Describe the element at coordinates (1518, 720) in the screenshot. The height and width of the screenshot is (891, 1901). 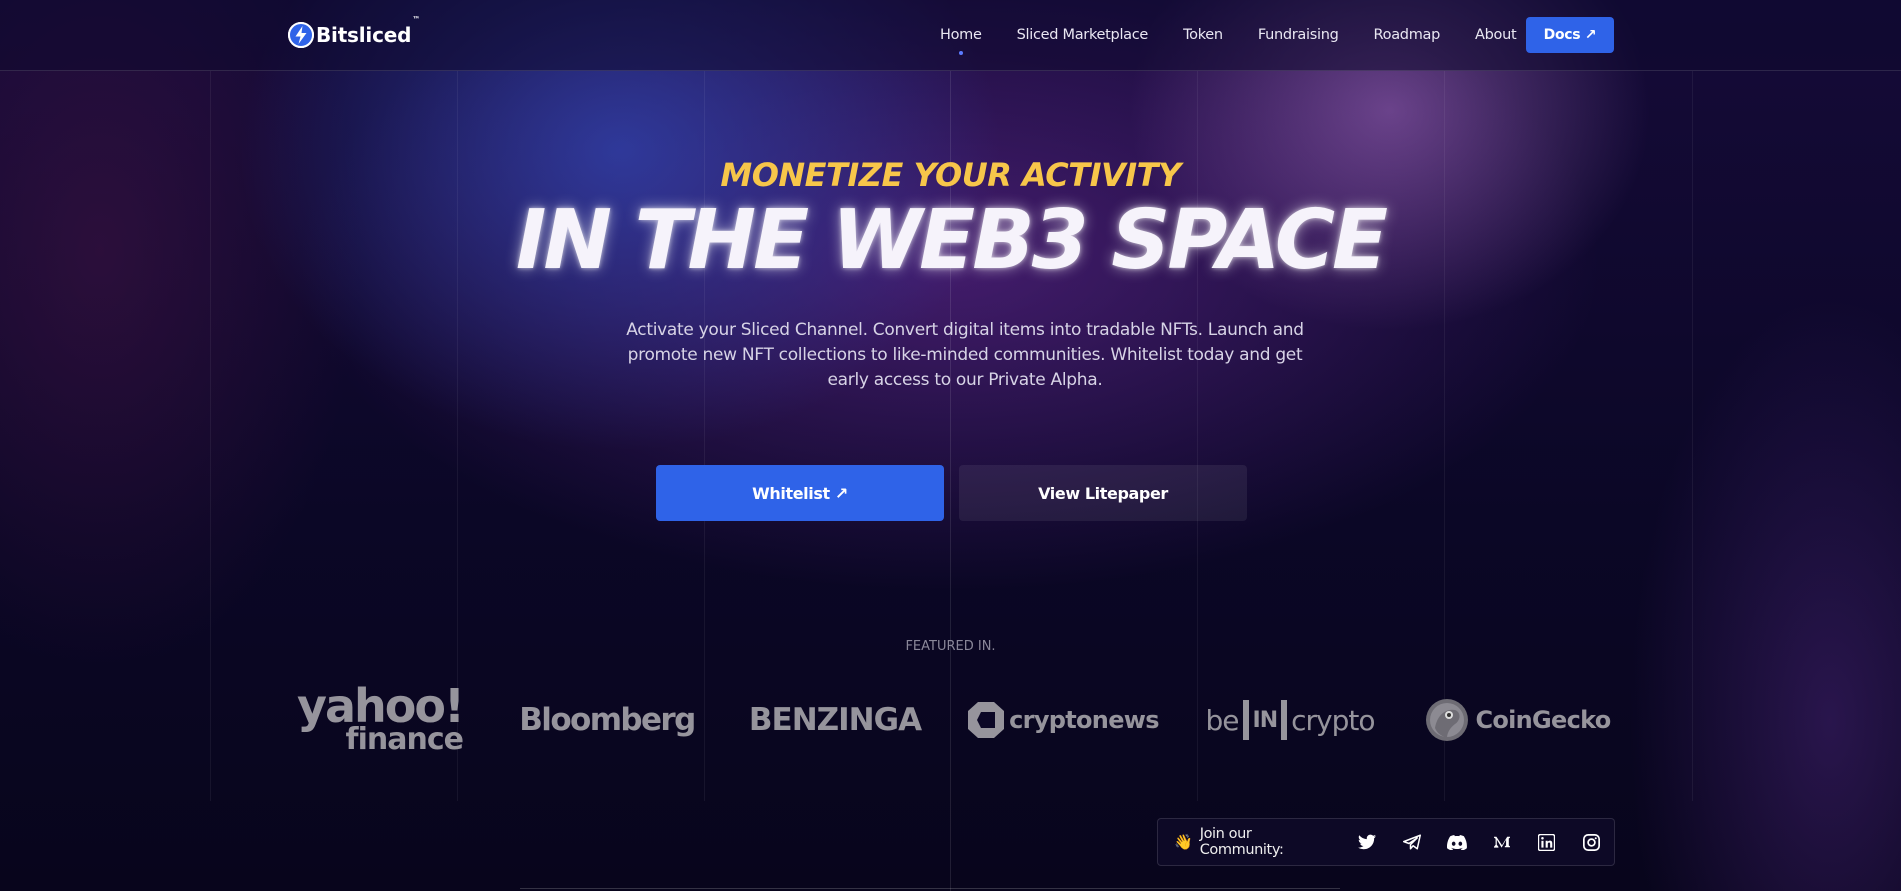
I see `coingecko-logo: CoinGecko` at that location.